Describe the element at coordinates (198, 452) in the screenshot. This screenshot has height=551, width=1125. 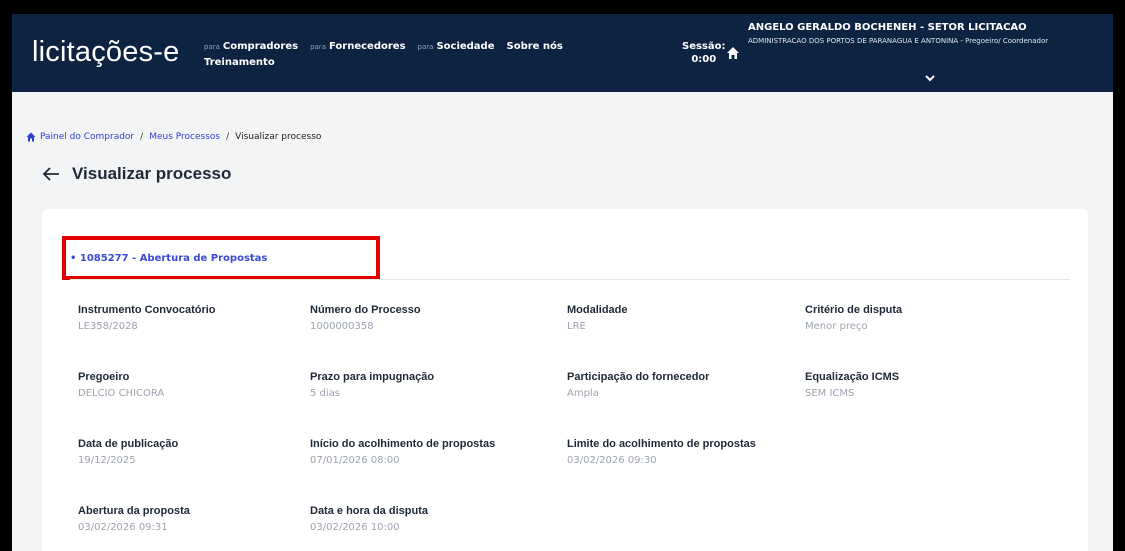
I see `field-data-publicacao: Data de publicação 19/12/2025` at that location.